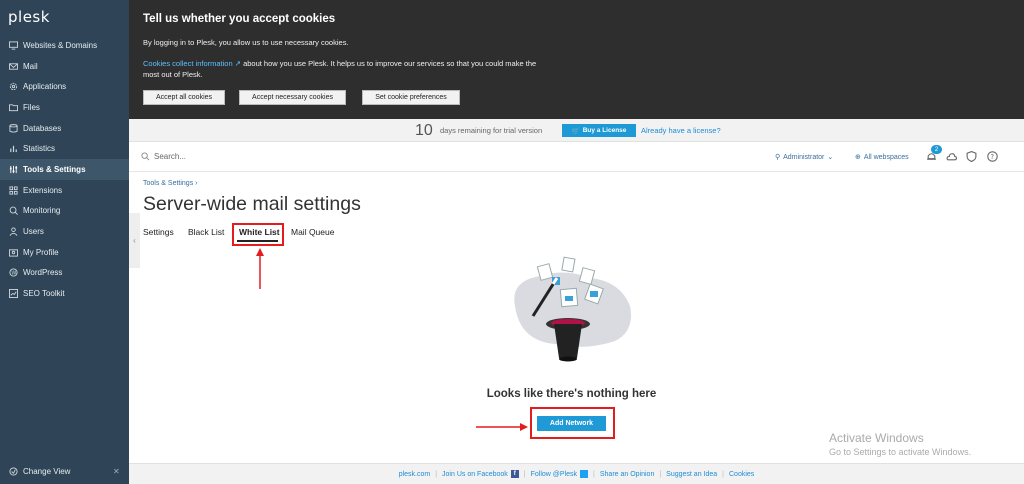 The height and width of the screenshot is (484, 1024). I want to click on chevron-down-icon: ⌄, so click(830, 157).